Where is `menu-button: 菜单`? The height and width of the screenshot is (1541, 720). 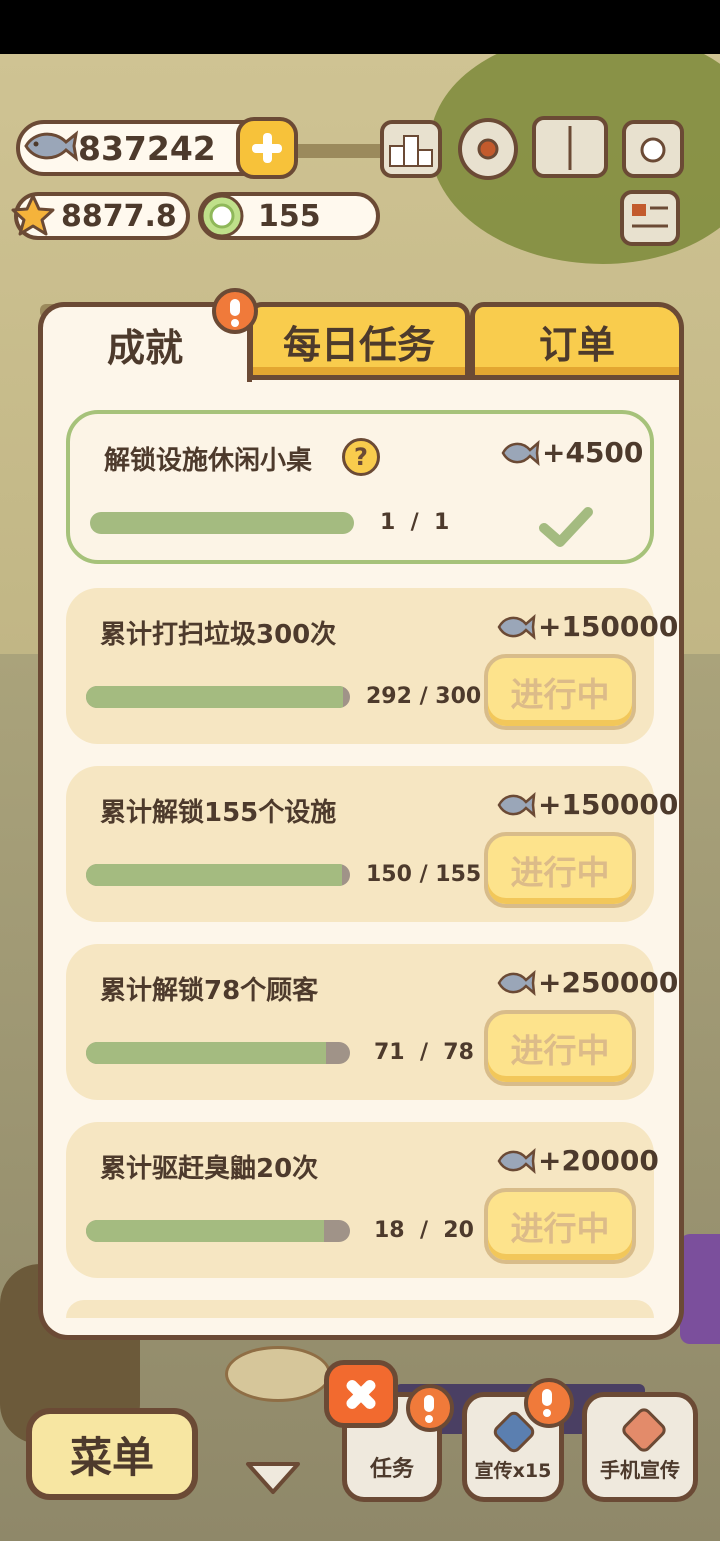 menu-button: 菜单 is located at coordinates (112, 1454).